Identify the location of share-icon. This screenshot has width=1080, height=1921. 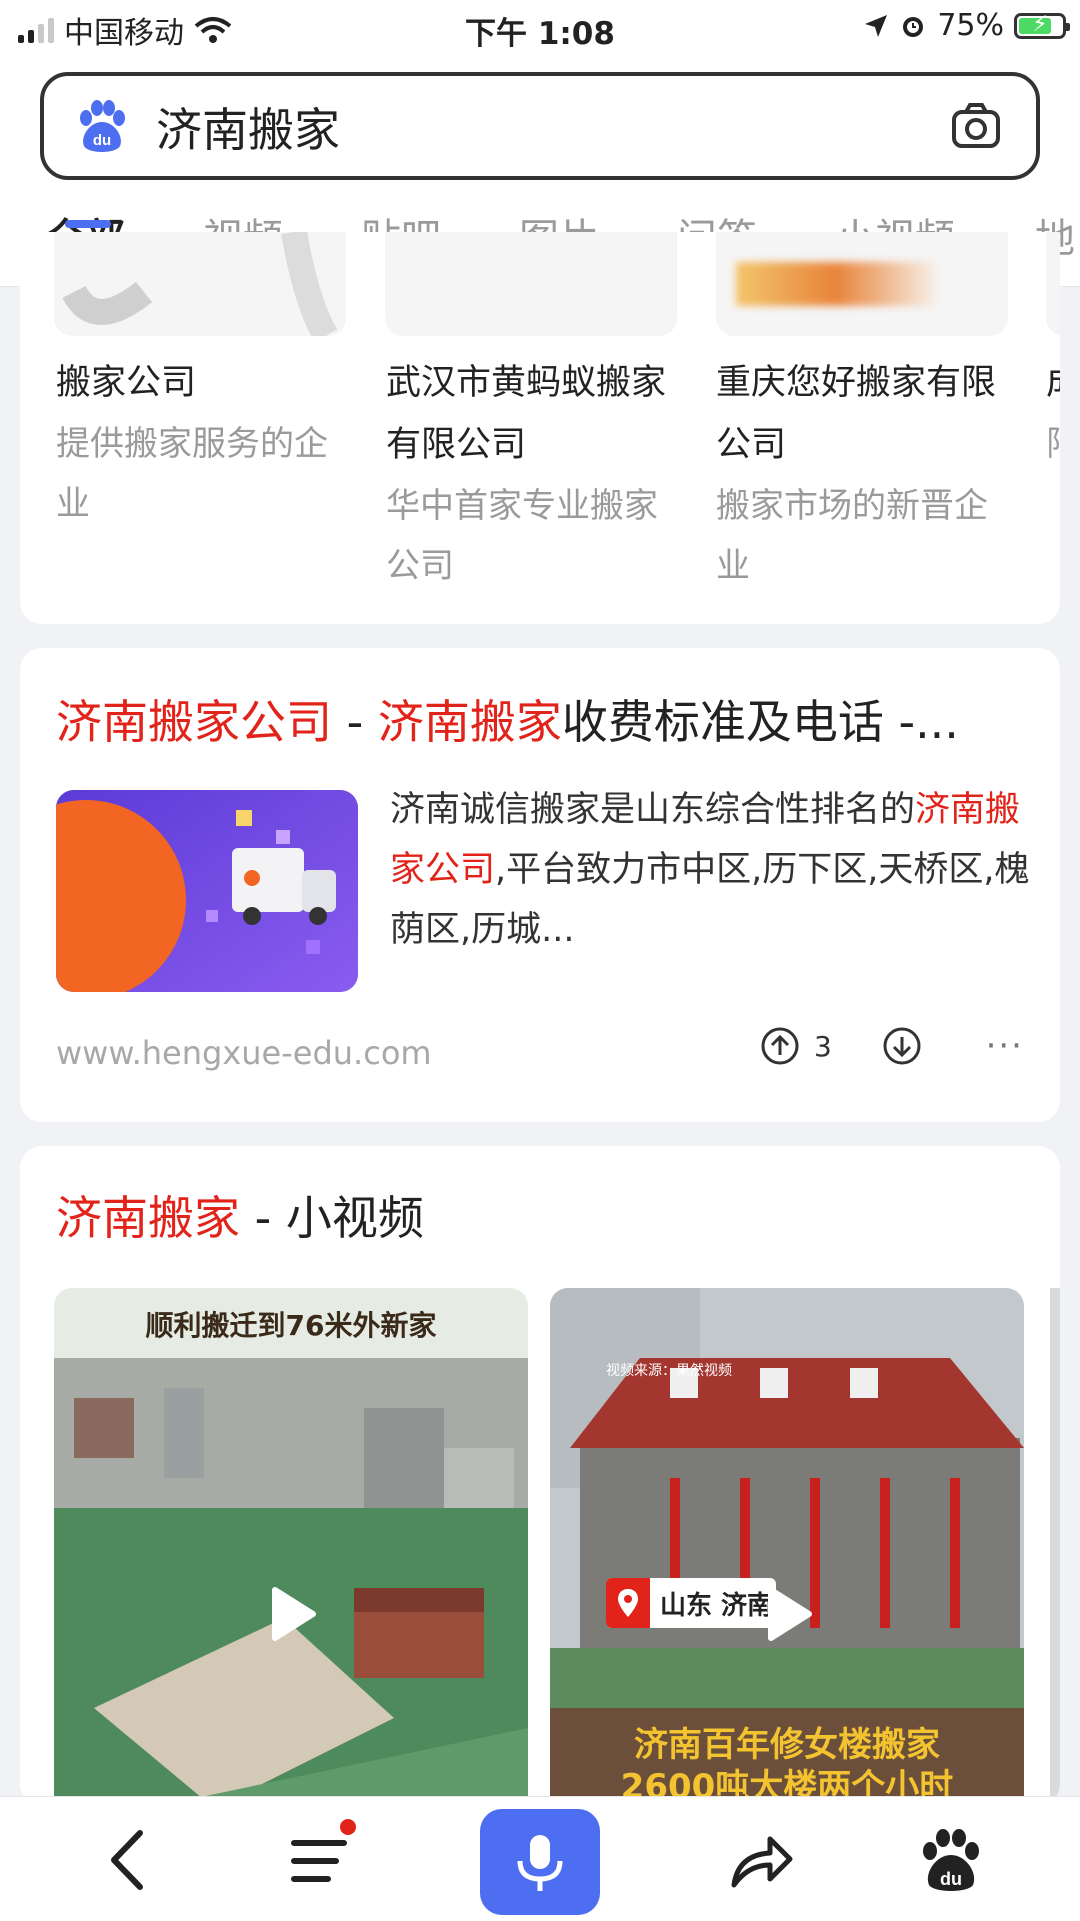
(761, 1860).